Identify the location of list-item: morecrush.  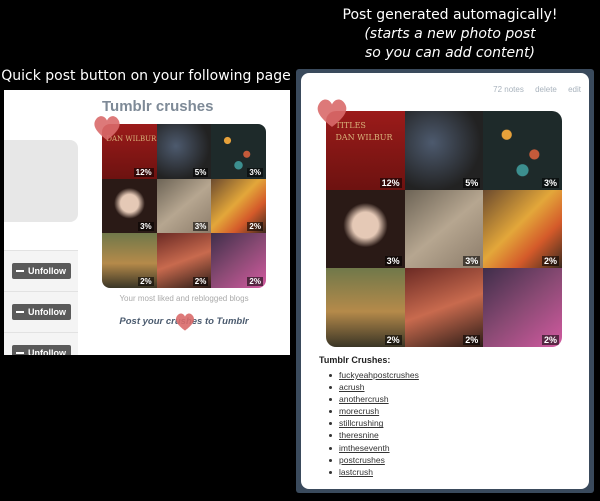
(374, 411).